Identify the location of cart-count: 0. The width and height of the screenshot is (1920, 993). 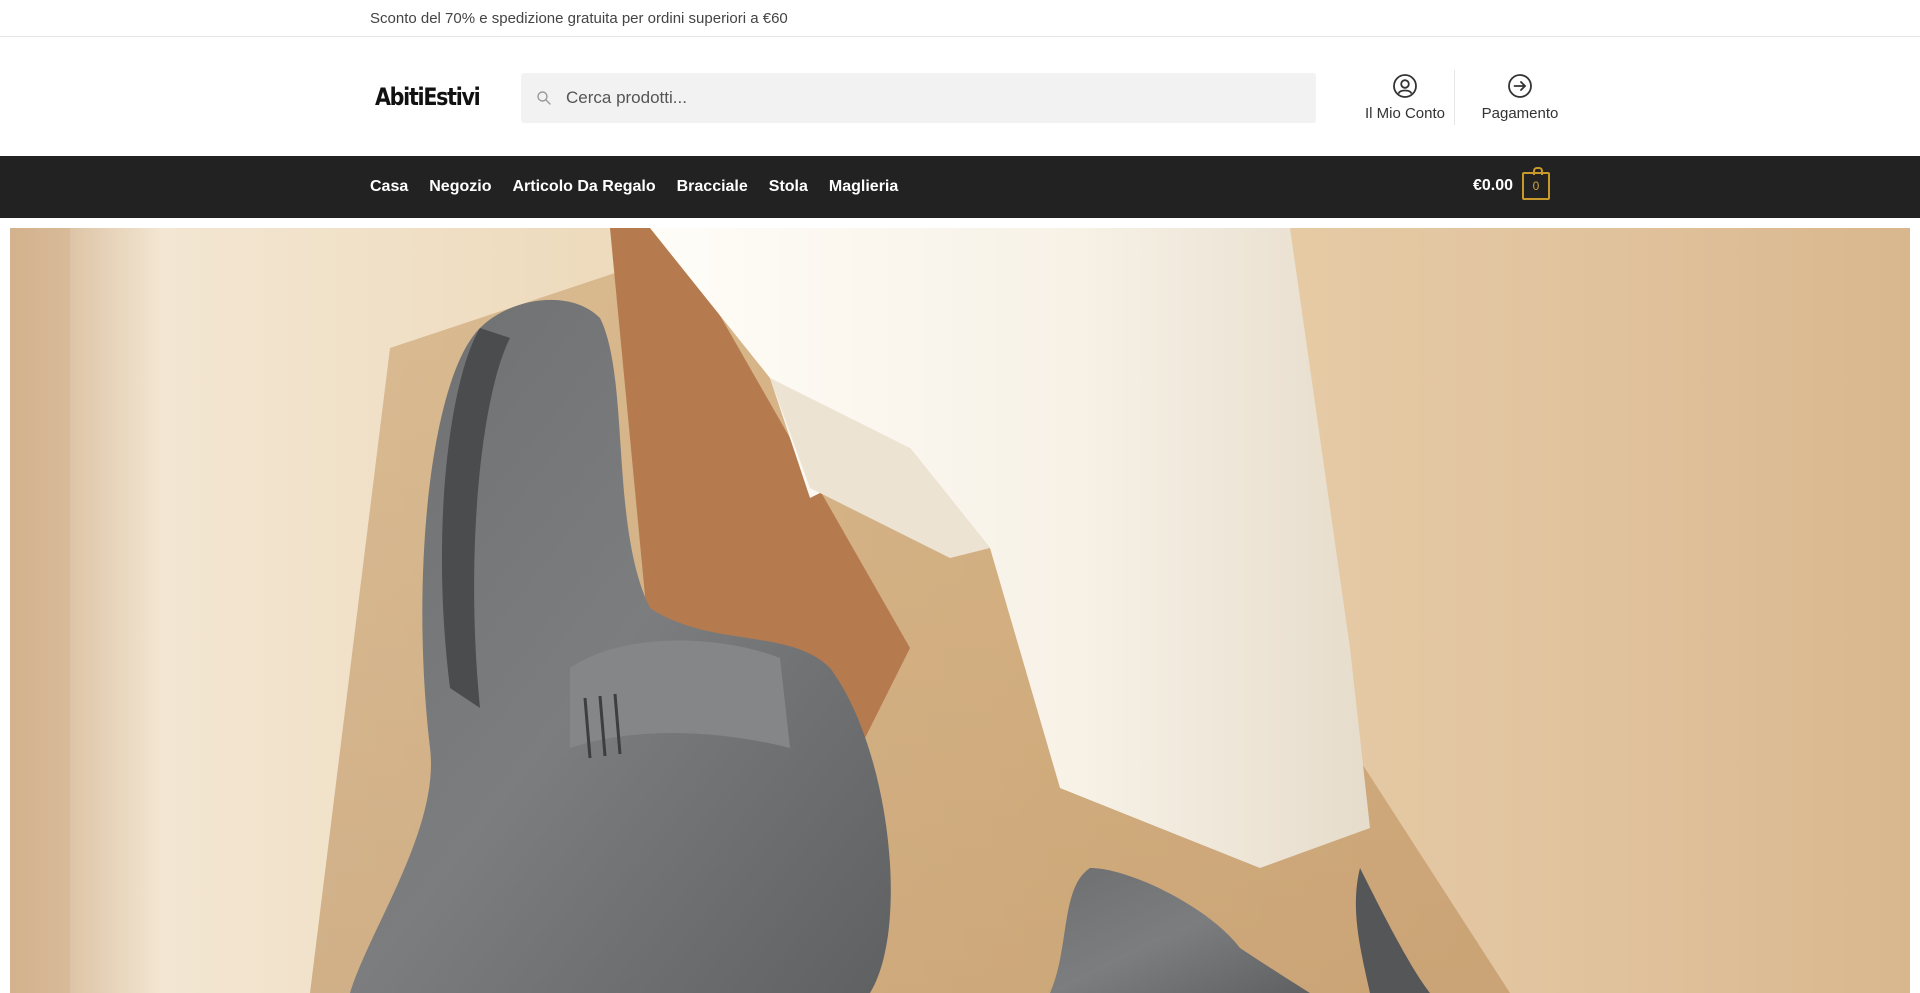
(1536, 186).